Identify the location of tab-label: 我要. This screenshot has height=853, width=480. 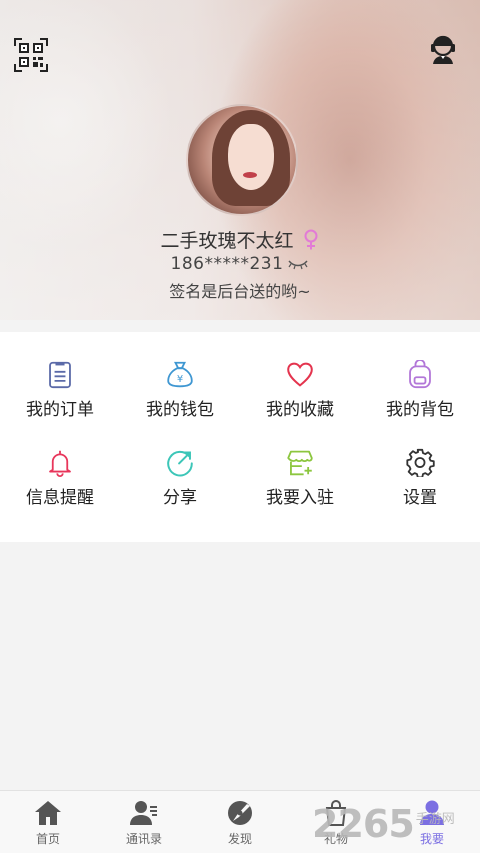
(431, 839).